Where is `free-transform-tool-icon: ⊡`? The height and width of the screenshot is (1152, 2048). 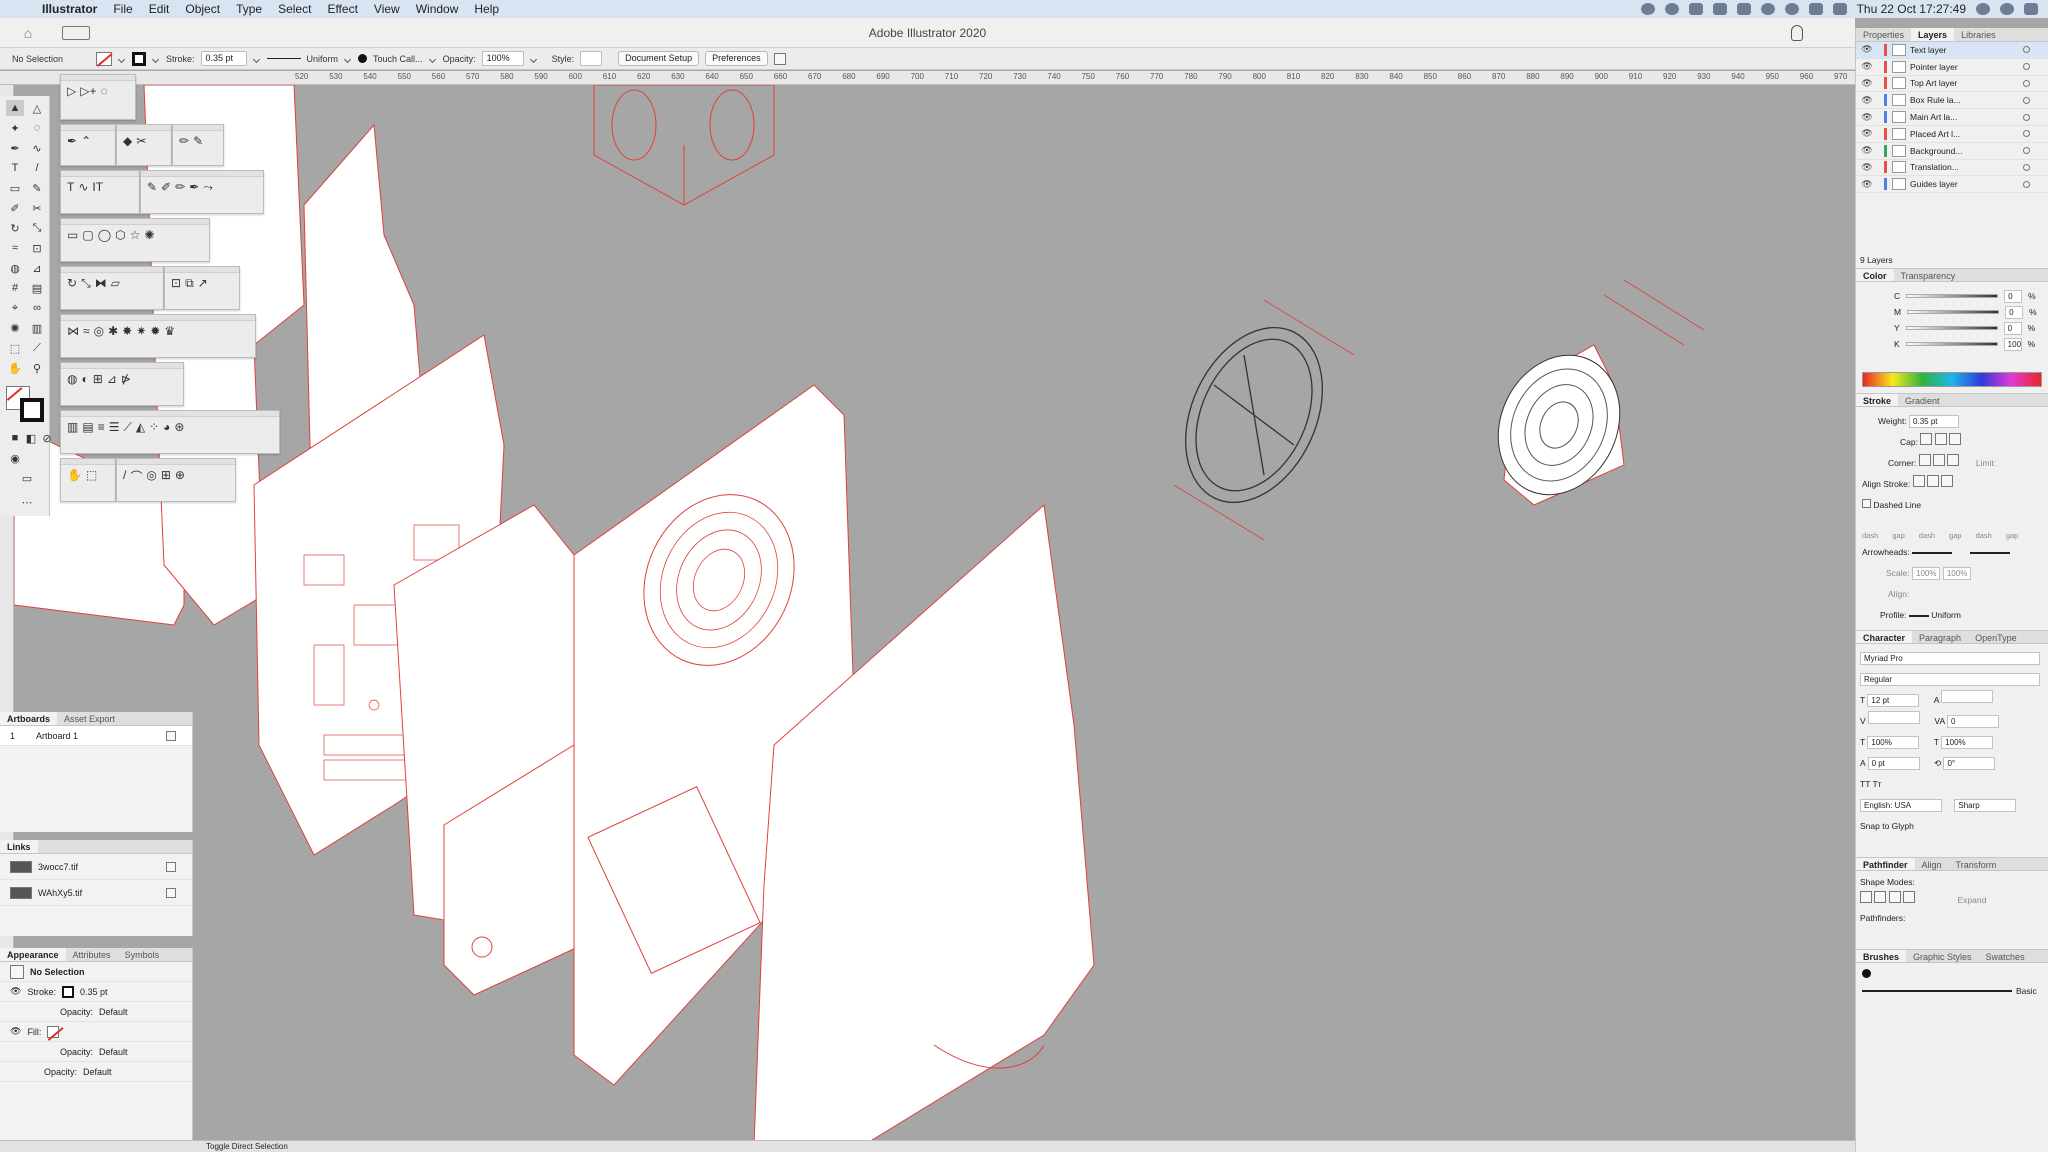 free-transform-tool-icon: ⊡ is located at coordinates (176, 283).